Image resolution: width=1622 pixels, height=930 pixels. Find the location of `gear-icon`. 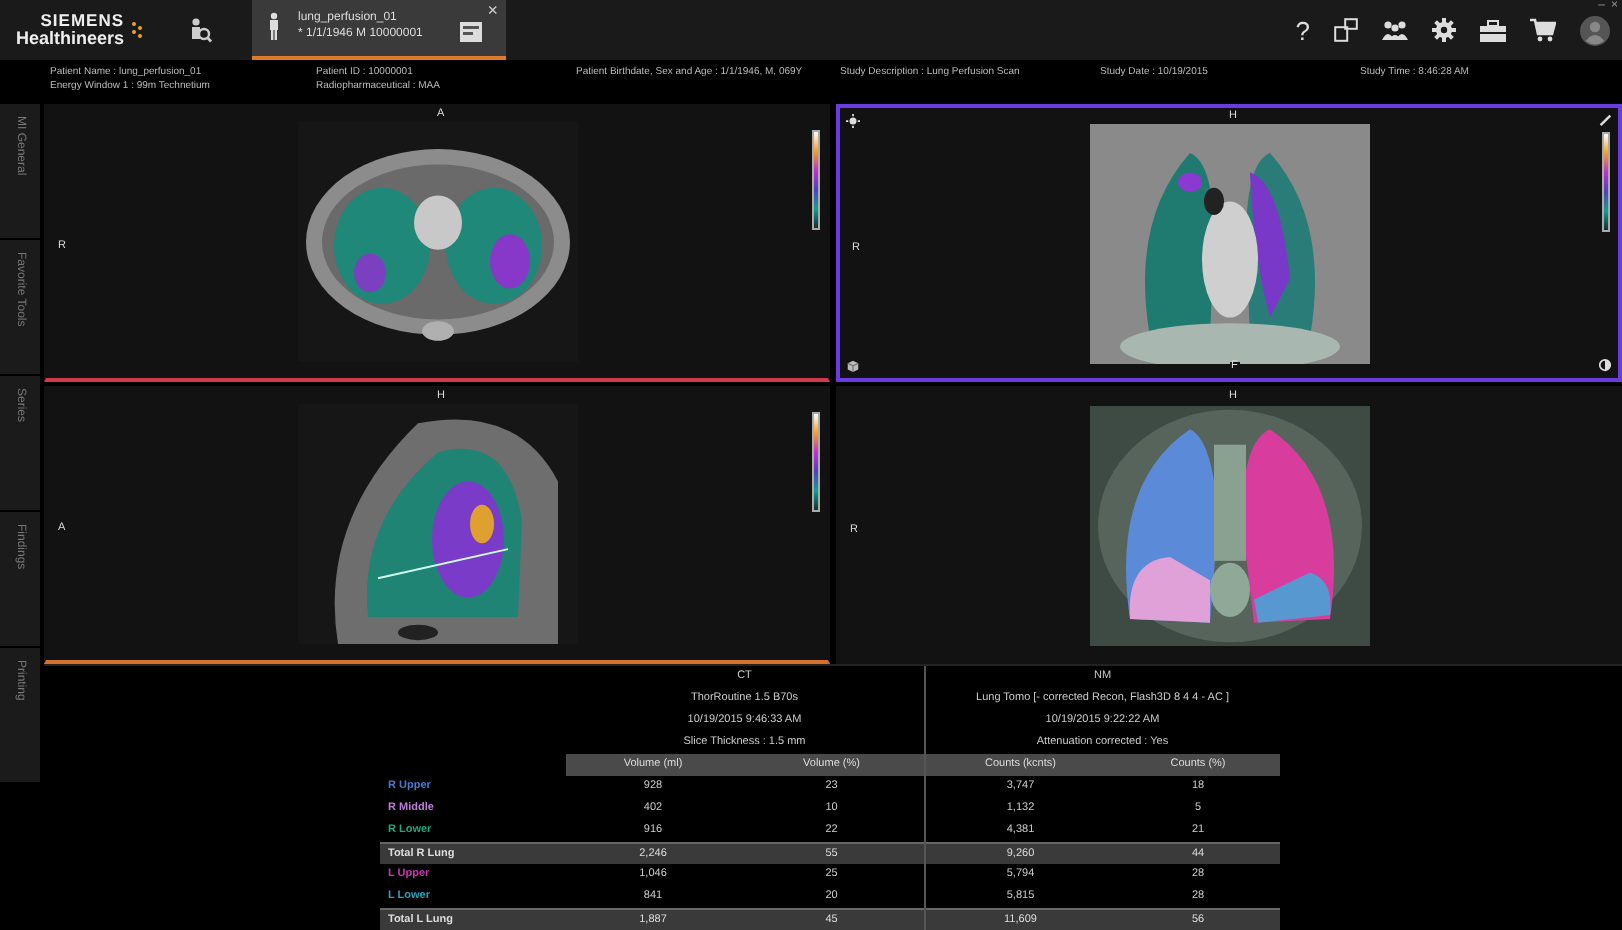

gear-icon is located at coordinates (1444, 30).